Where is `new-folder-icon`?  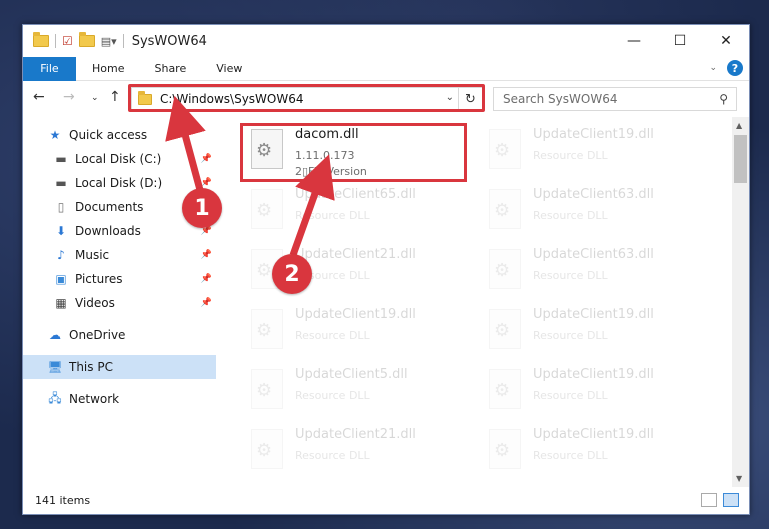 new-folder-icon is located at coordinates (86, 39).